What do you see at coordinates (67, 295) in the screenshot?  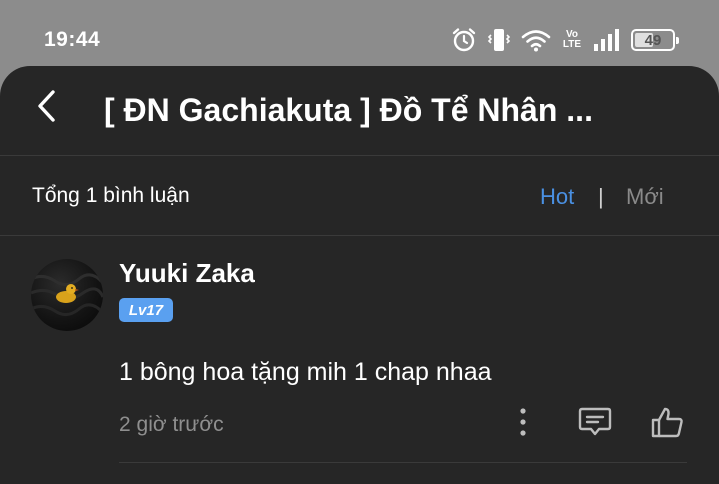 I see `avatar` at bounding box center [67, 295].